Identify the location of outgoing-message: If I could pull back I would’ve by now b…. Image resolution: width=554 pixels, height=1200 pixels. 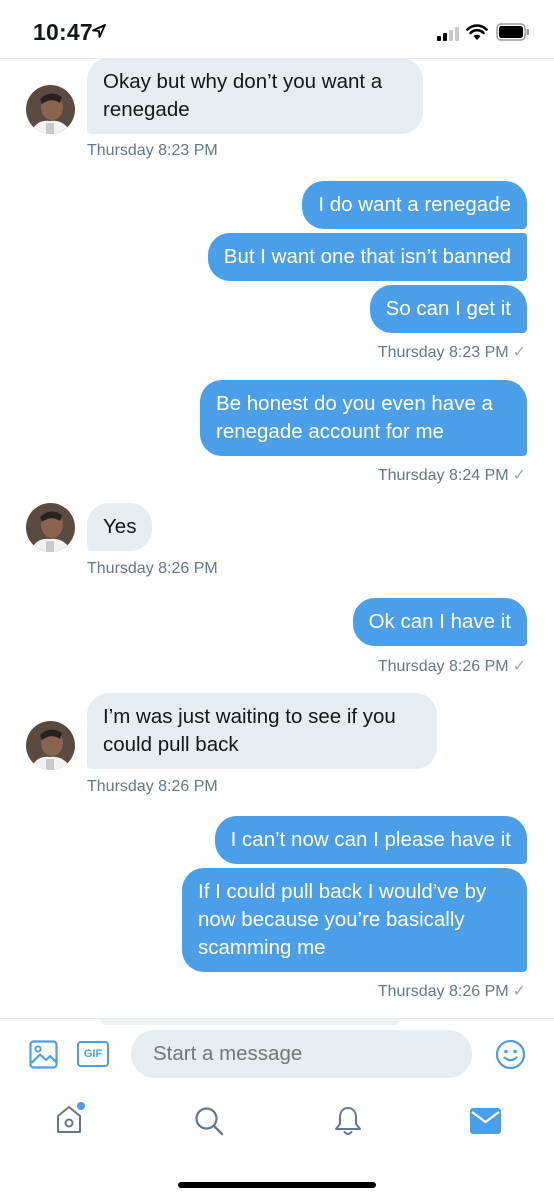
(354, 920).